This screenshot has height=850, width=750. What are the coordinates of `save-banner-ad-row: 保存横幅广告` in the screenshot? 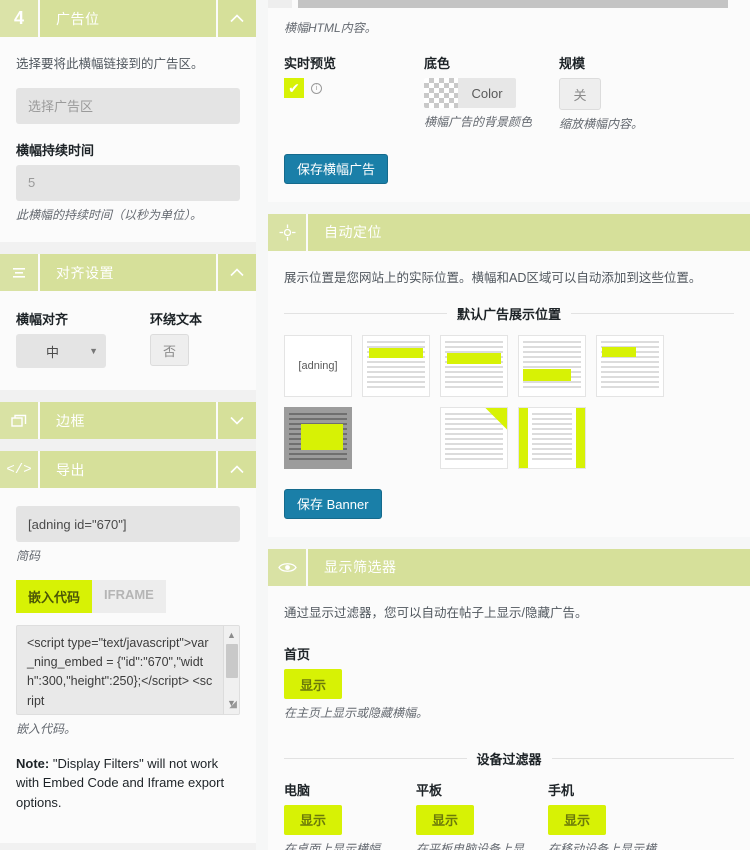 It's located at (509, 168).